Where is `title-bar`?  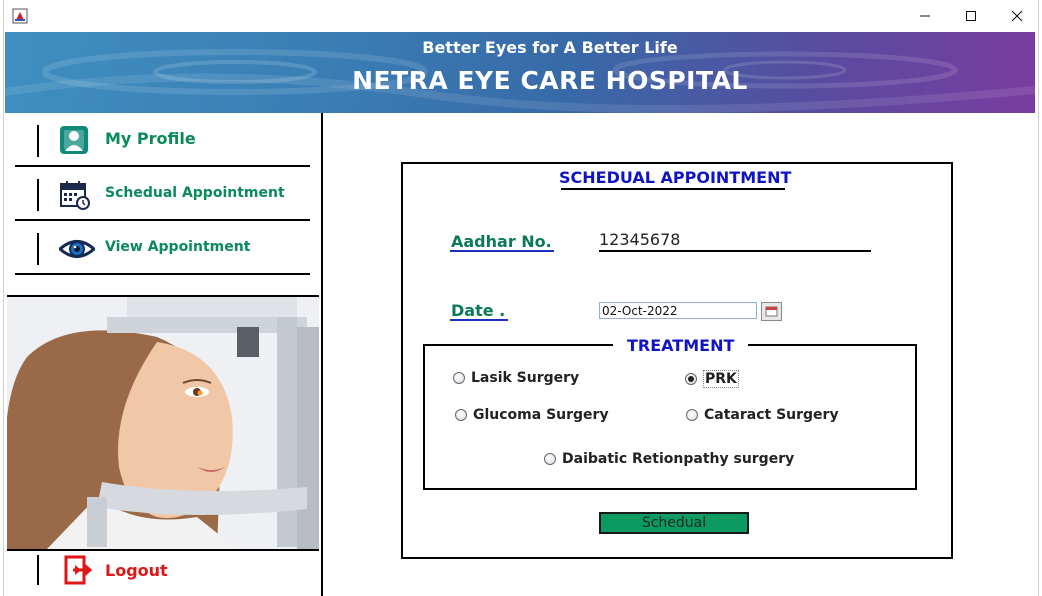 title-bar is located at coordinates (521, 16).